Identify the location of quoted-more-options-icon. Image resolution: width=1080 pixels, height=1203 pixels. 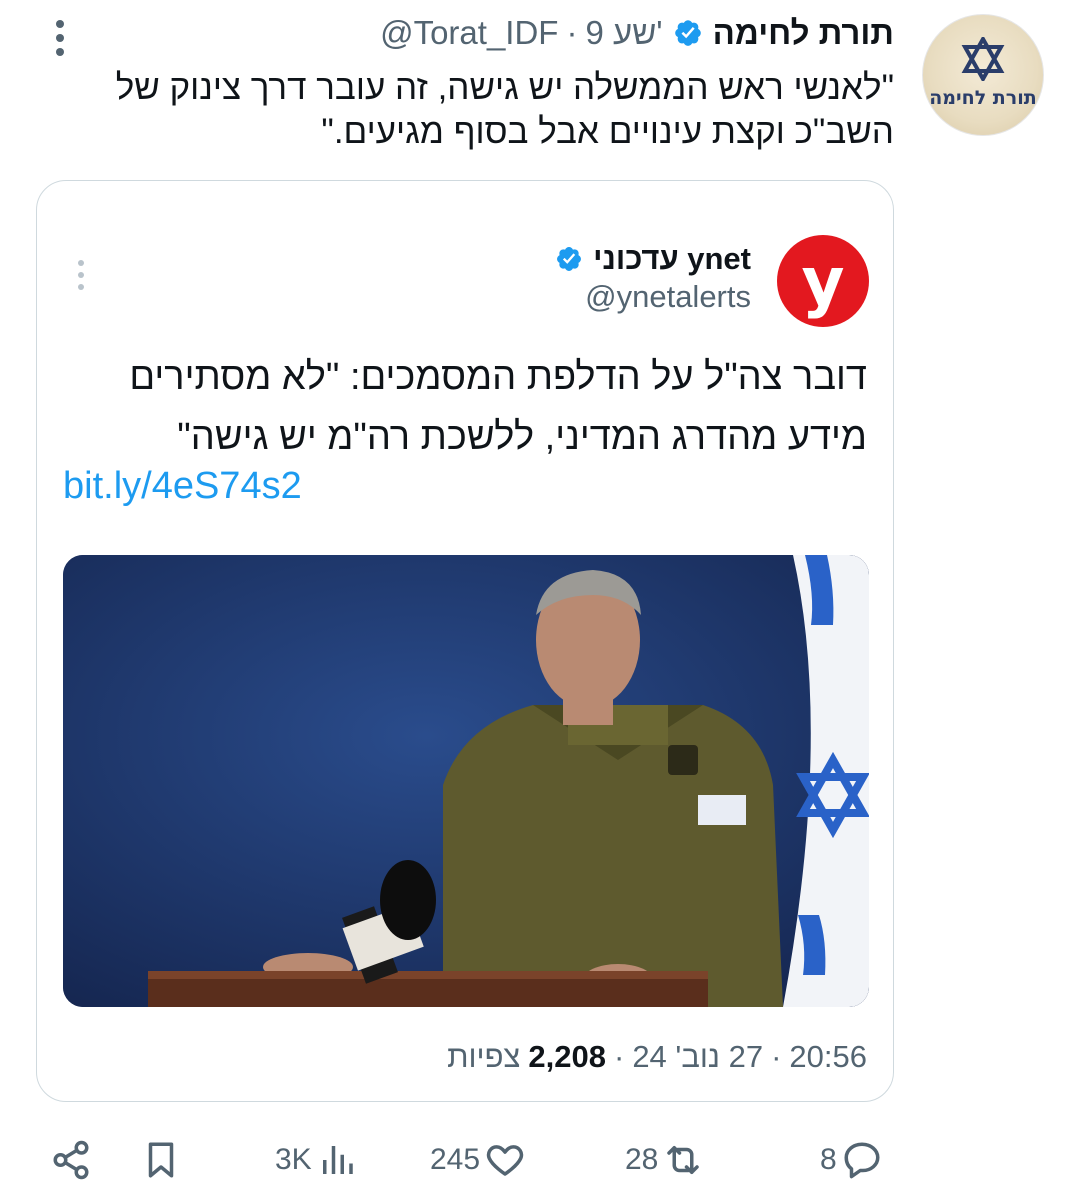
(81, 275).